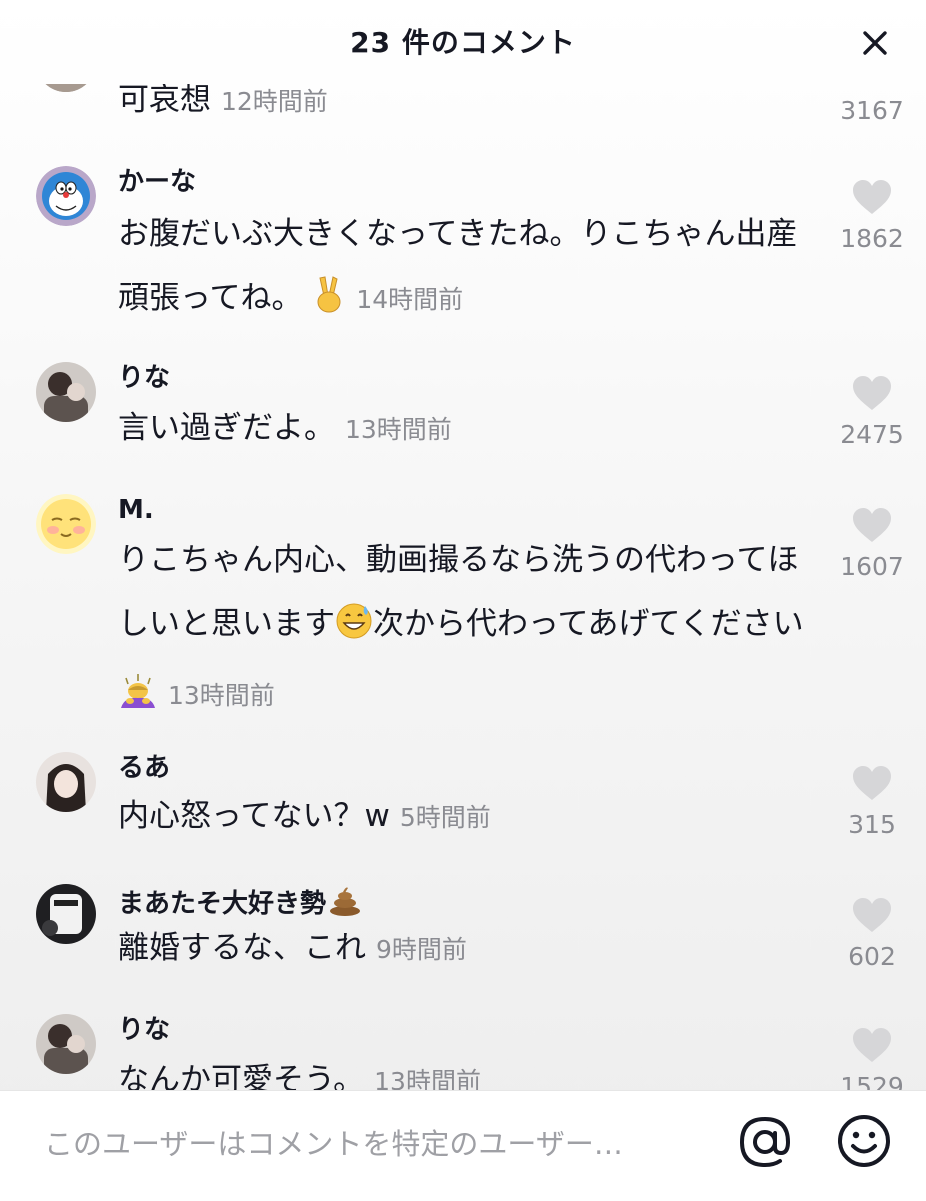 Image resolution: width=926 pixels, height=1201 pixels. Describe the element at coordinates (872, 1081) in the screenshot. I see `like-count: 1529` at that location.